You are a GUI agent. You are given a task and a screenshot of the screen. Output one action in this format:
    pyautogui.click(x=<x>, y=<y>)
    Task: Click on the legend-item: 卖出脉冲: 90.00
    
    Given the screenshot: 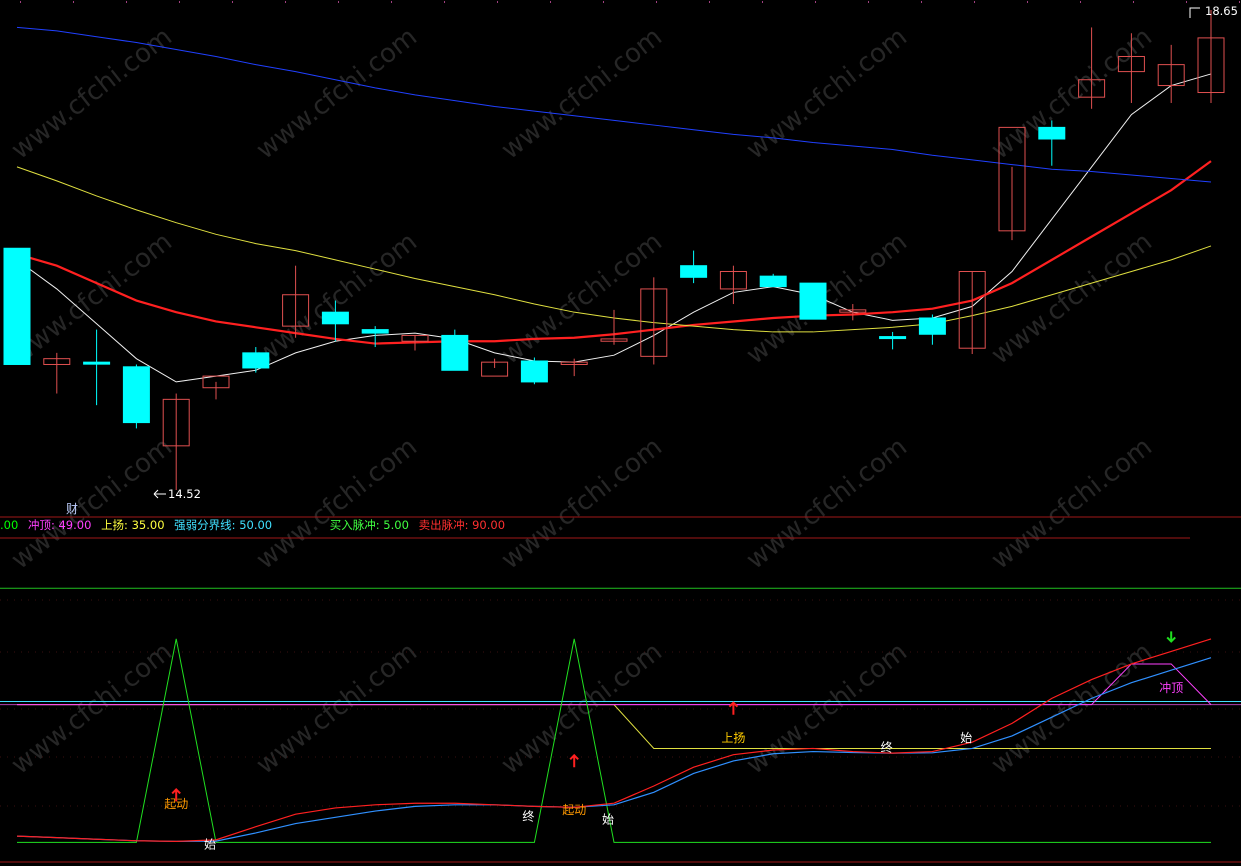 What is the action you would take?
    pyautogui.click(x=462, y=525)
    